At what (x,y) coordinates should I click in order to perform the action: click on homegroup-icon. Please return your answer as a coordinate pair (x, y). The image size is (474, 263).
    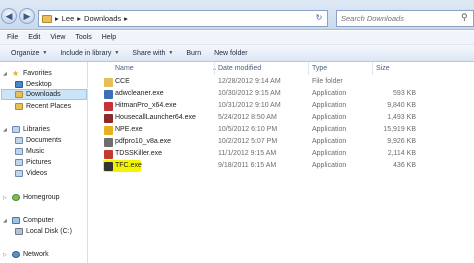
    Looking at the image, I should click on (16, 197).